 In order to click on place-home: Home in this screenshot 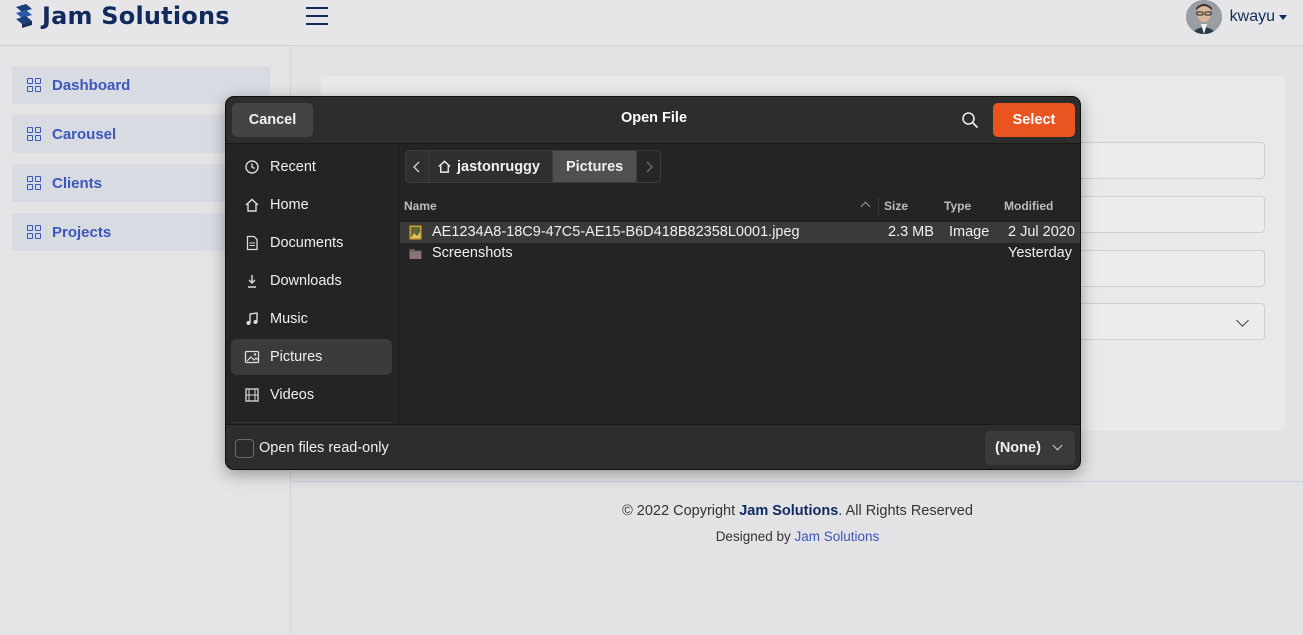, I will do `click(311, 205)`.